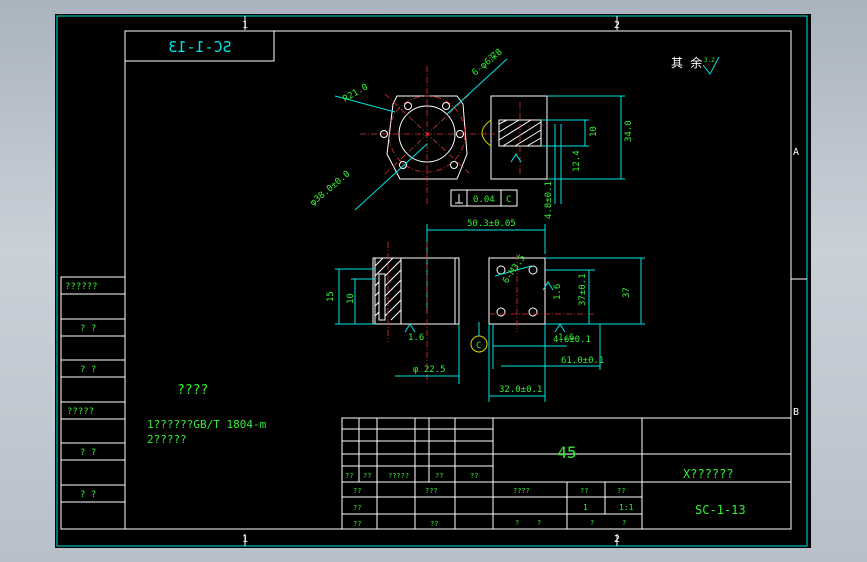 The width and height of the screenshot is (867, 562). What do you see at coordinates (582, 361) in the screenshot?
I see `dim-61: 61.0±0.1` at bounding box center [582, 361].